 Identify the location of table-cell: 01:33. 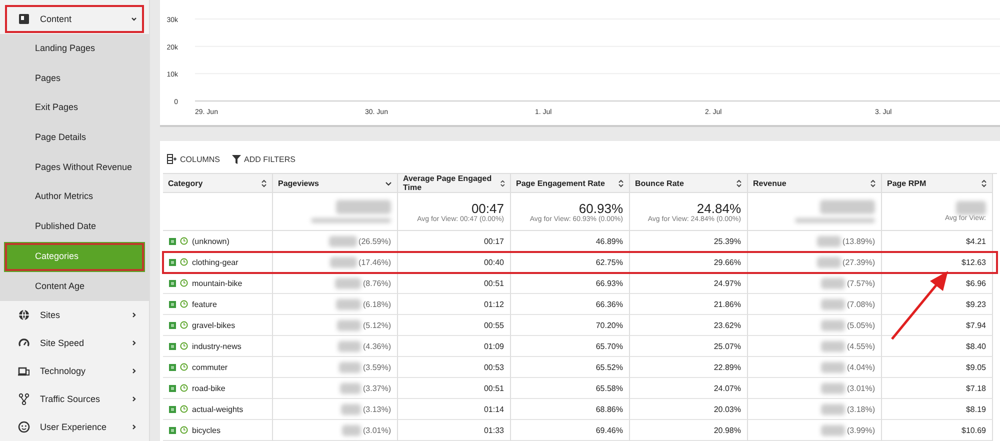
(494, 430).